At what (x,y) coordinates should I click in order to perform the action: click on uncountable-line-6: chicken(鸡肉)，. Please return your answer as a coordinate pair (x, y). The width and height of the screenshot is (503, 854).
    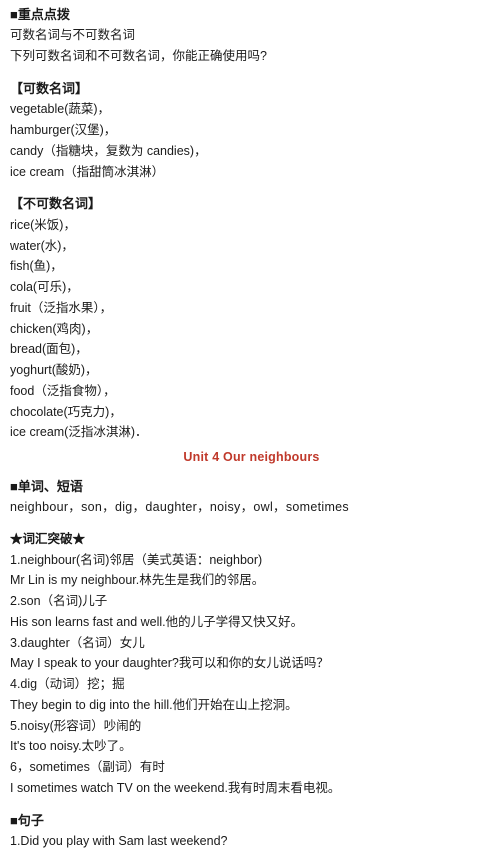
    Looking at the image, I should click on (54, 328).